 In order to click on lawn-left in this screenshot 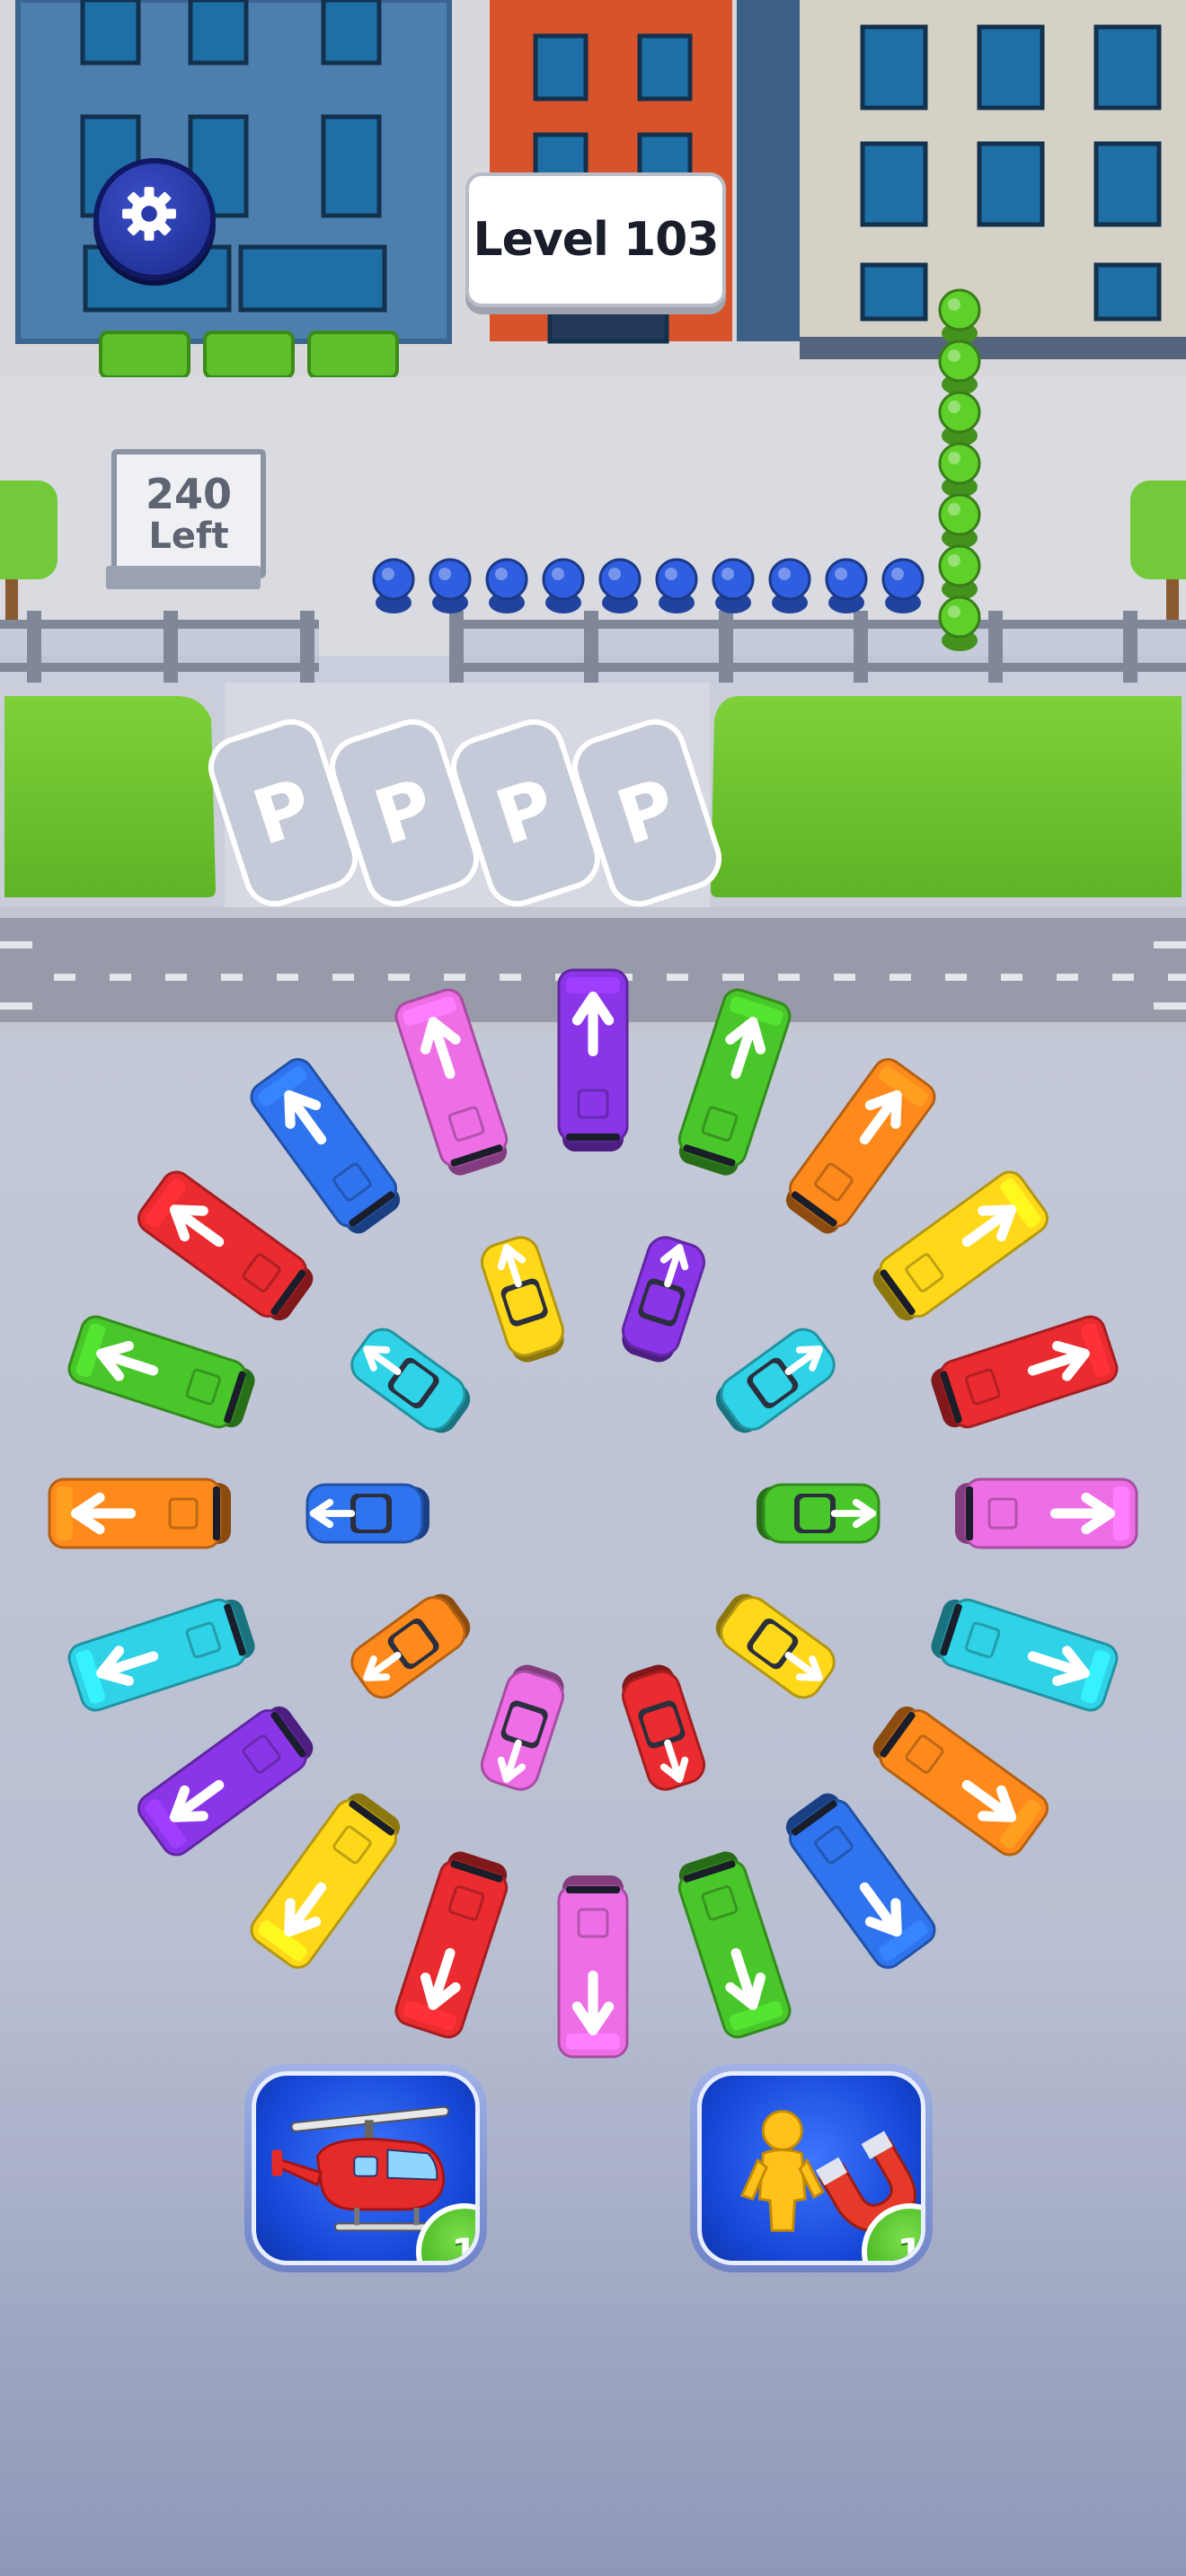, I will do `click(113, 796)`.